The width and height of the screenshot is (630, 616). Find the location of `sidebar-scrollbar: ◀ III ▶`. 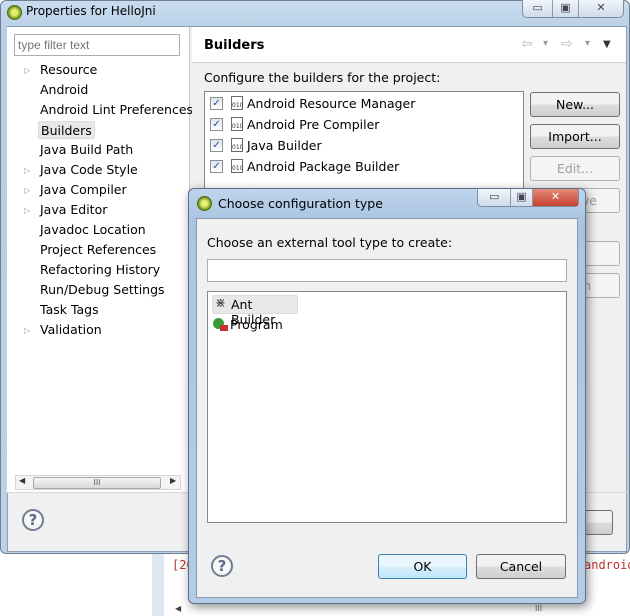

sidebar-scrollbar: ◀ III ▶ is located at coordinates (98, 482).